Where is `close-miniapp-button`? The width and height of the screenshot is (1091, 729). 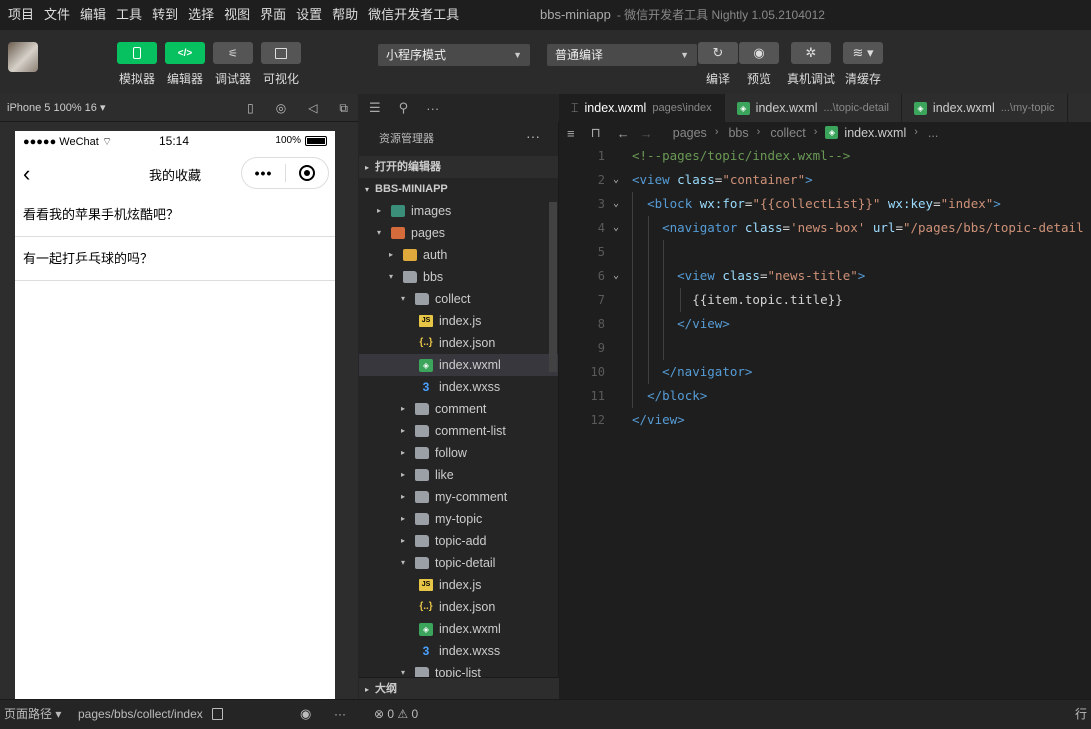 close-miniapp-button is located at coordinates (307, 173).